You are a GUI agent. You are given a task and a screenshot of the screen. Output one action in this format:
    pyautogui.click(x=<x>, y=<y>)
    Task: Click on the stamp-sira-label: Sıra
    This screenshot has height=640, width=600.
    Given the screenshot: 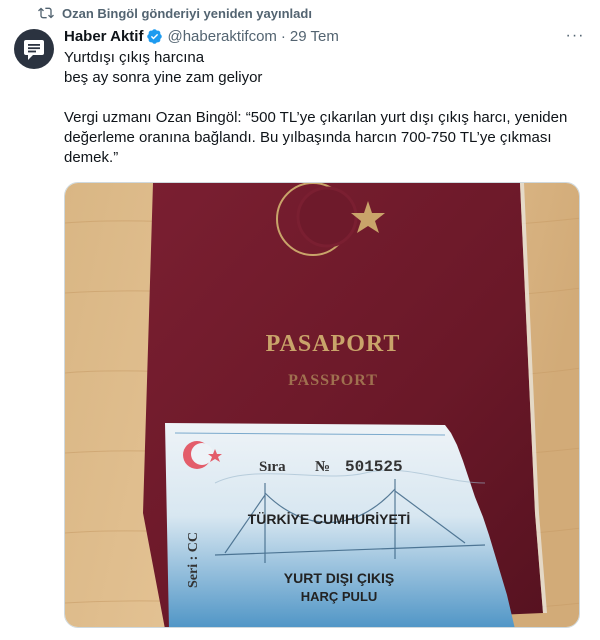 What is the action you would take?
    pyautogui.click(x=272, y=467)
    